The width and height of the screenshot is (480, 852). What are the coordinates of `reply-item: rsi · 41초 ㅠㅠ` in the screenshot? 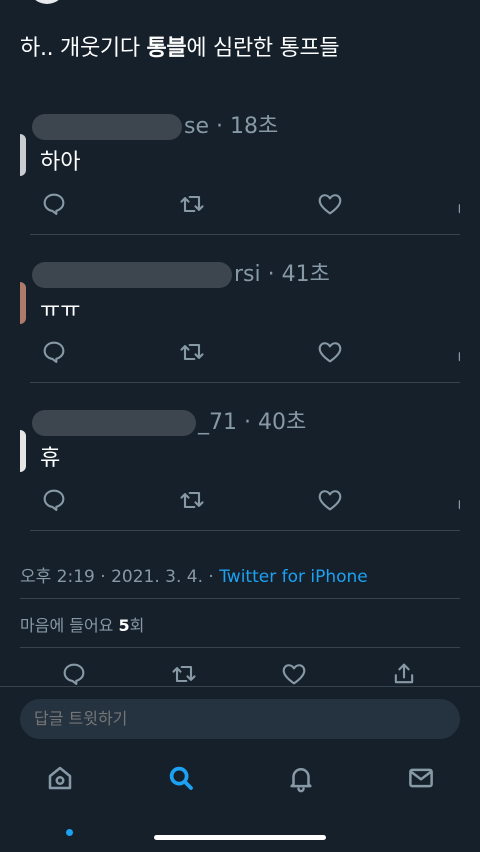 It's located at (240, 315).